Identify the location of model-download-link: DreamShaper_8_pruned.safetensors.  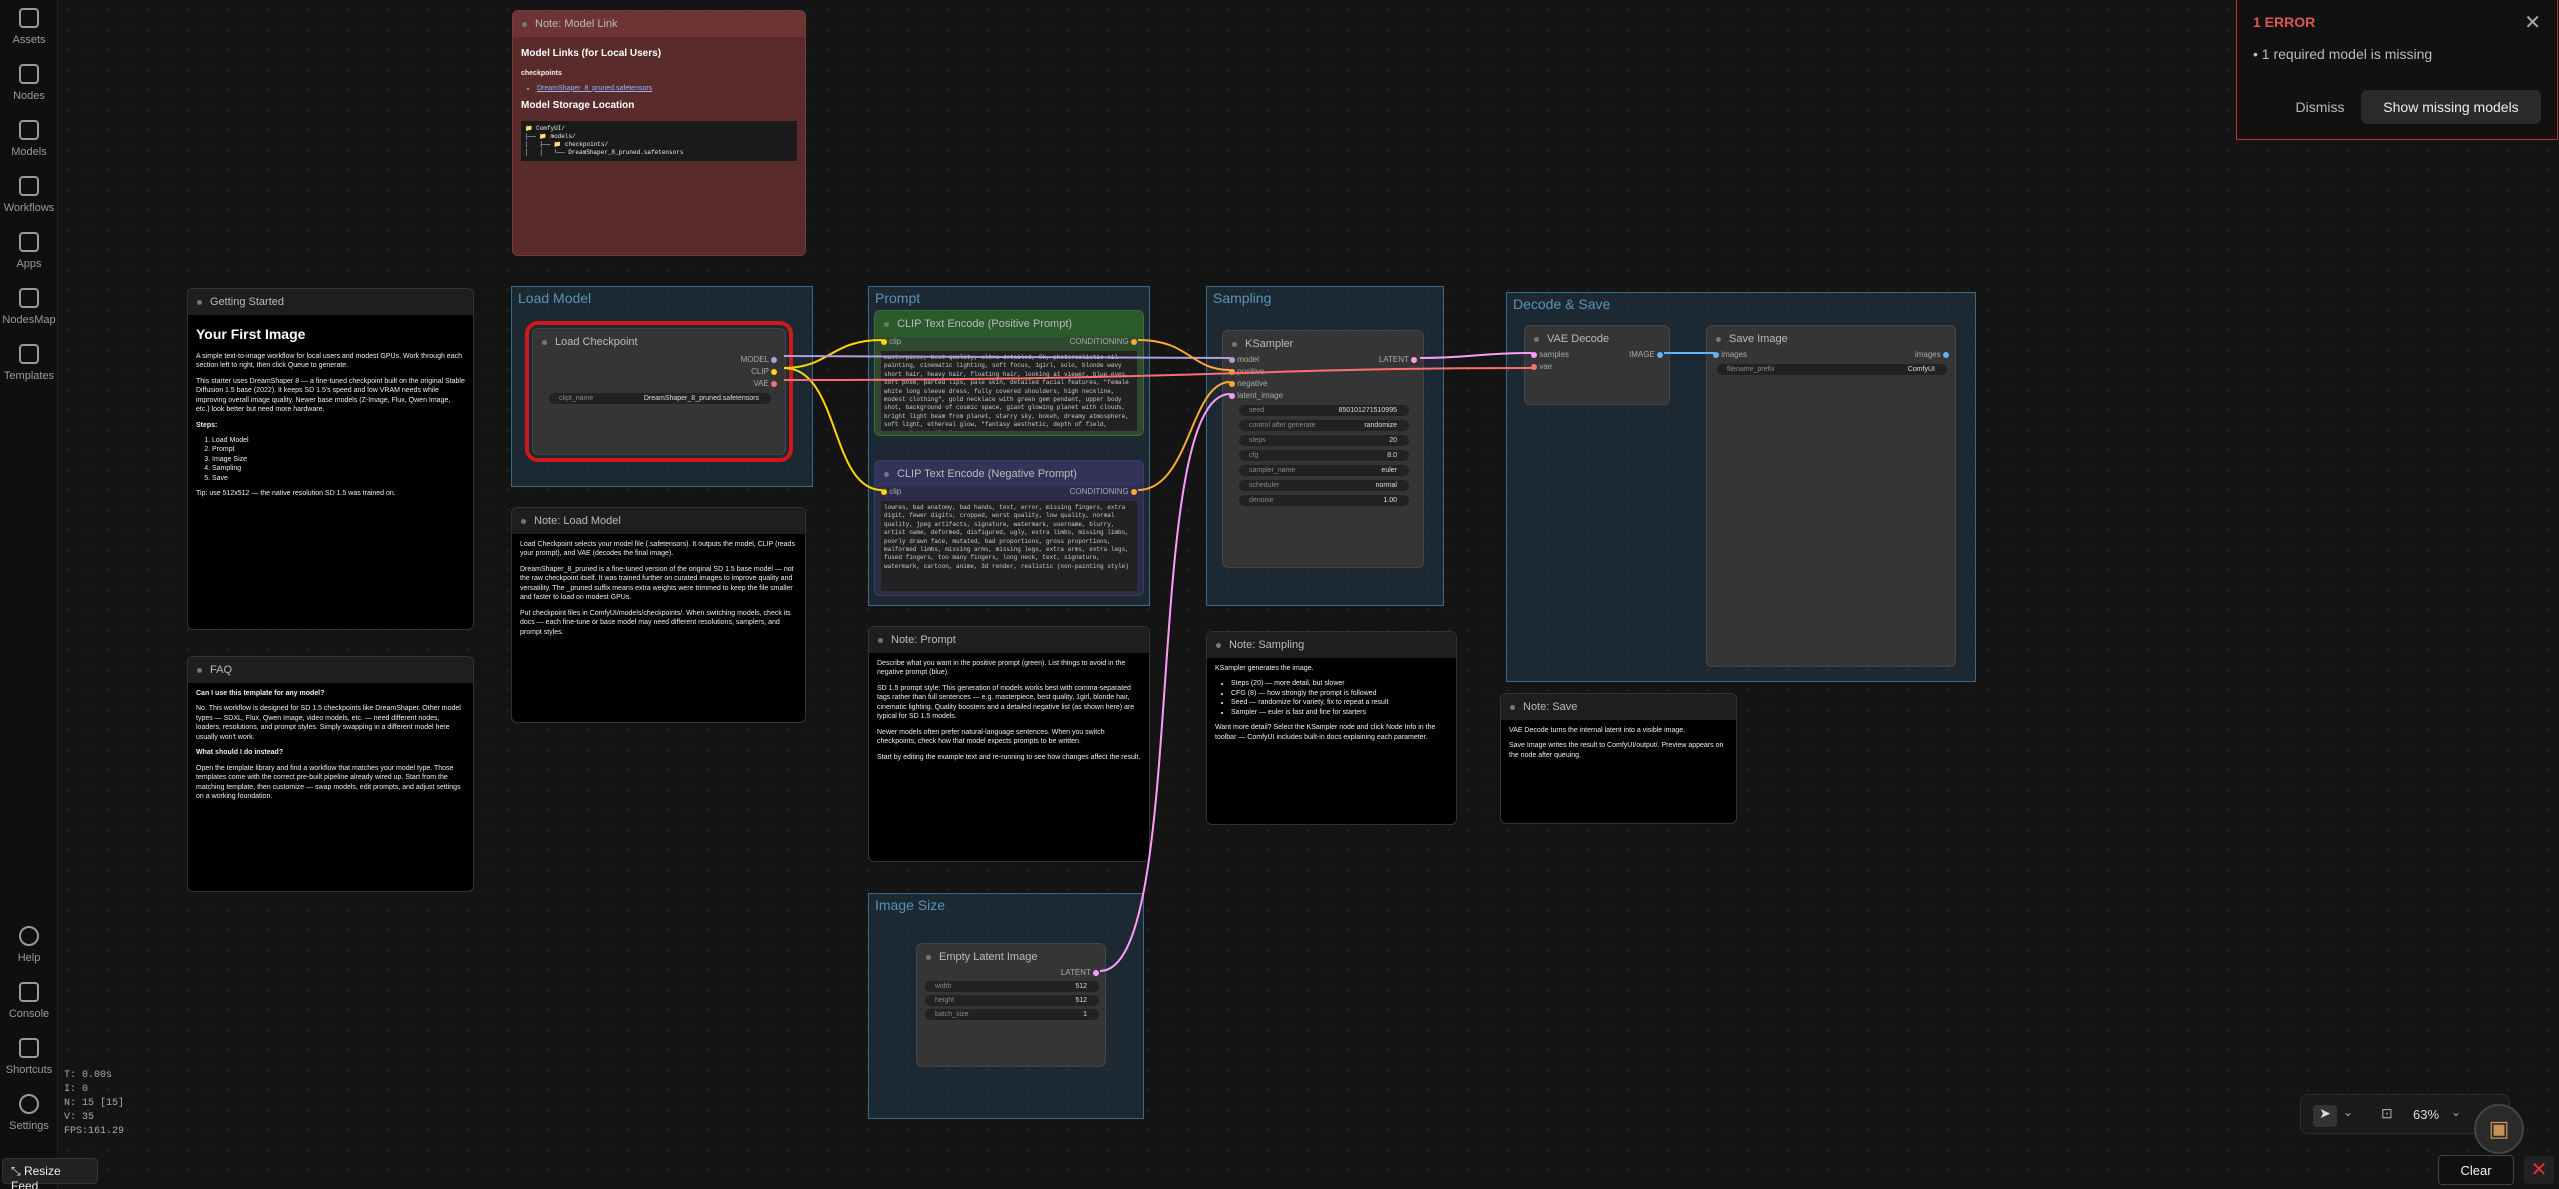
(667, 88).